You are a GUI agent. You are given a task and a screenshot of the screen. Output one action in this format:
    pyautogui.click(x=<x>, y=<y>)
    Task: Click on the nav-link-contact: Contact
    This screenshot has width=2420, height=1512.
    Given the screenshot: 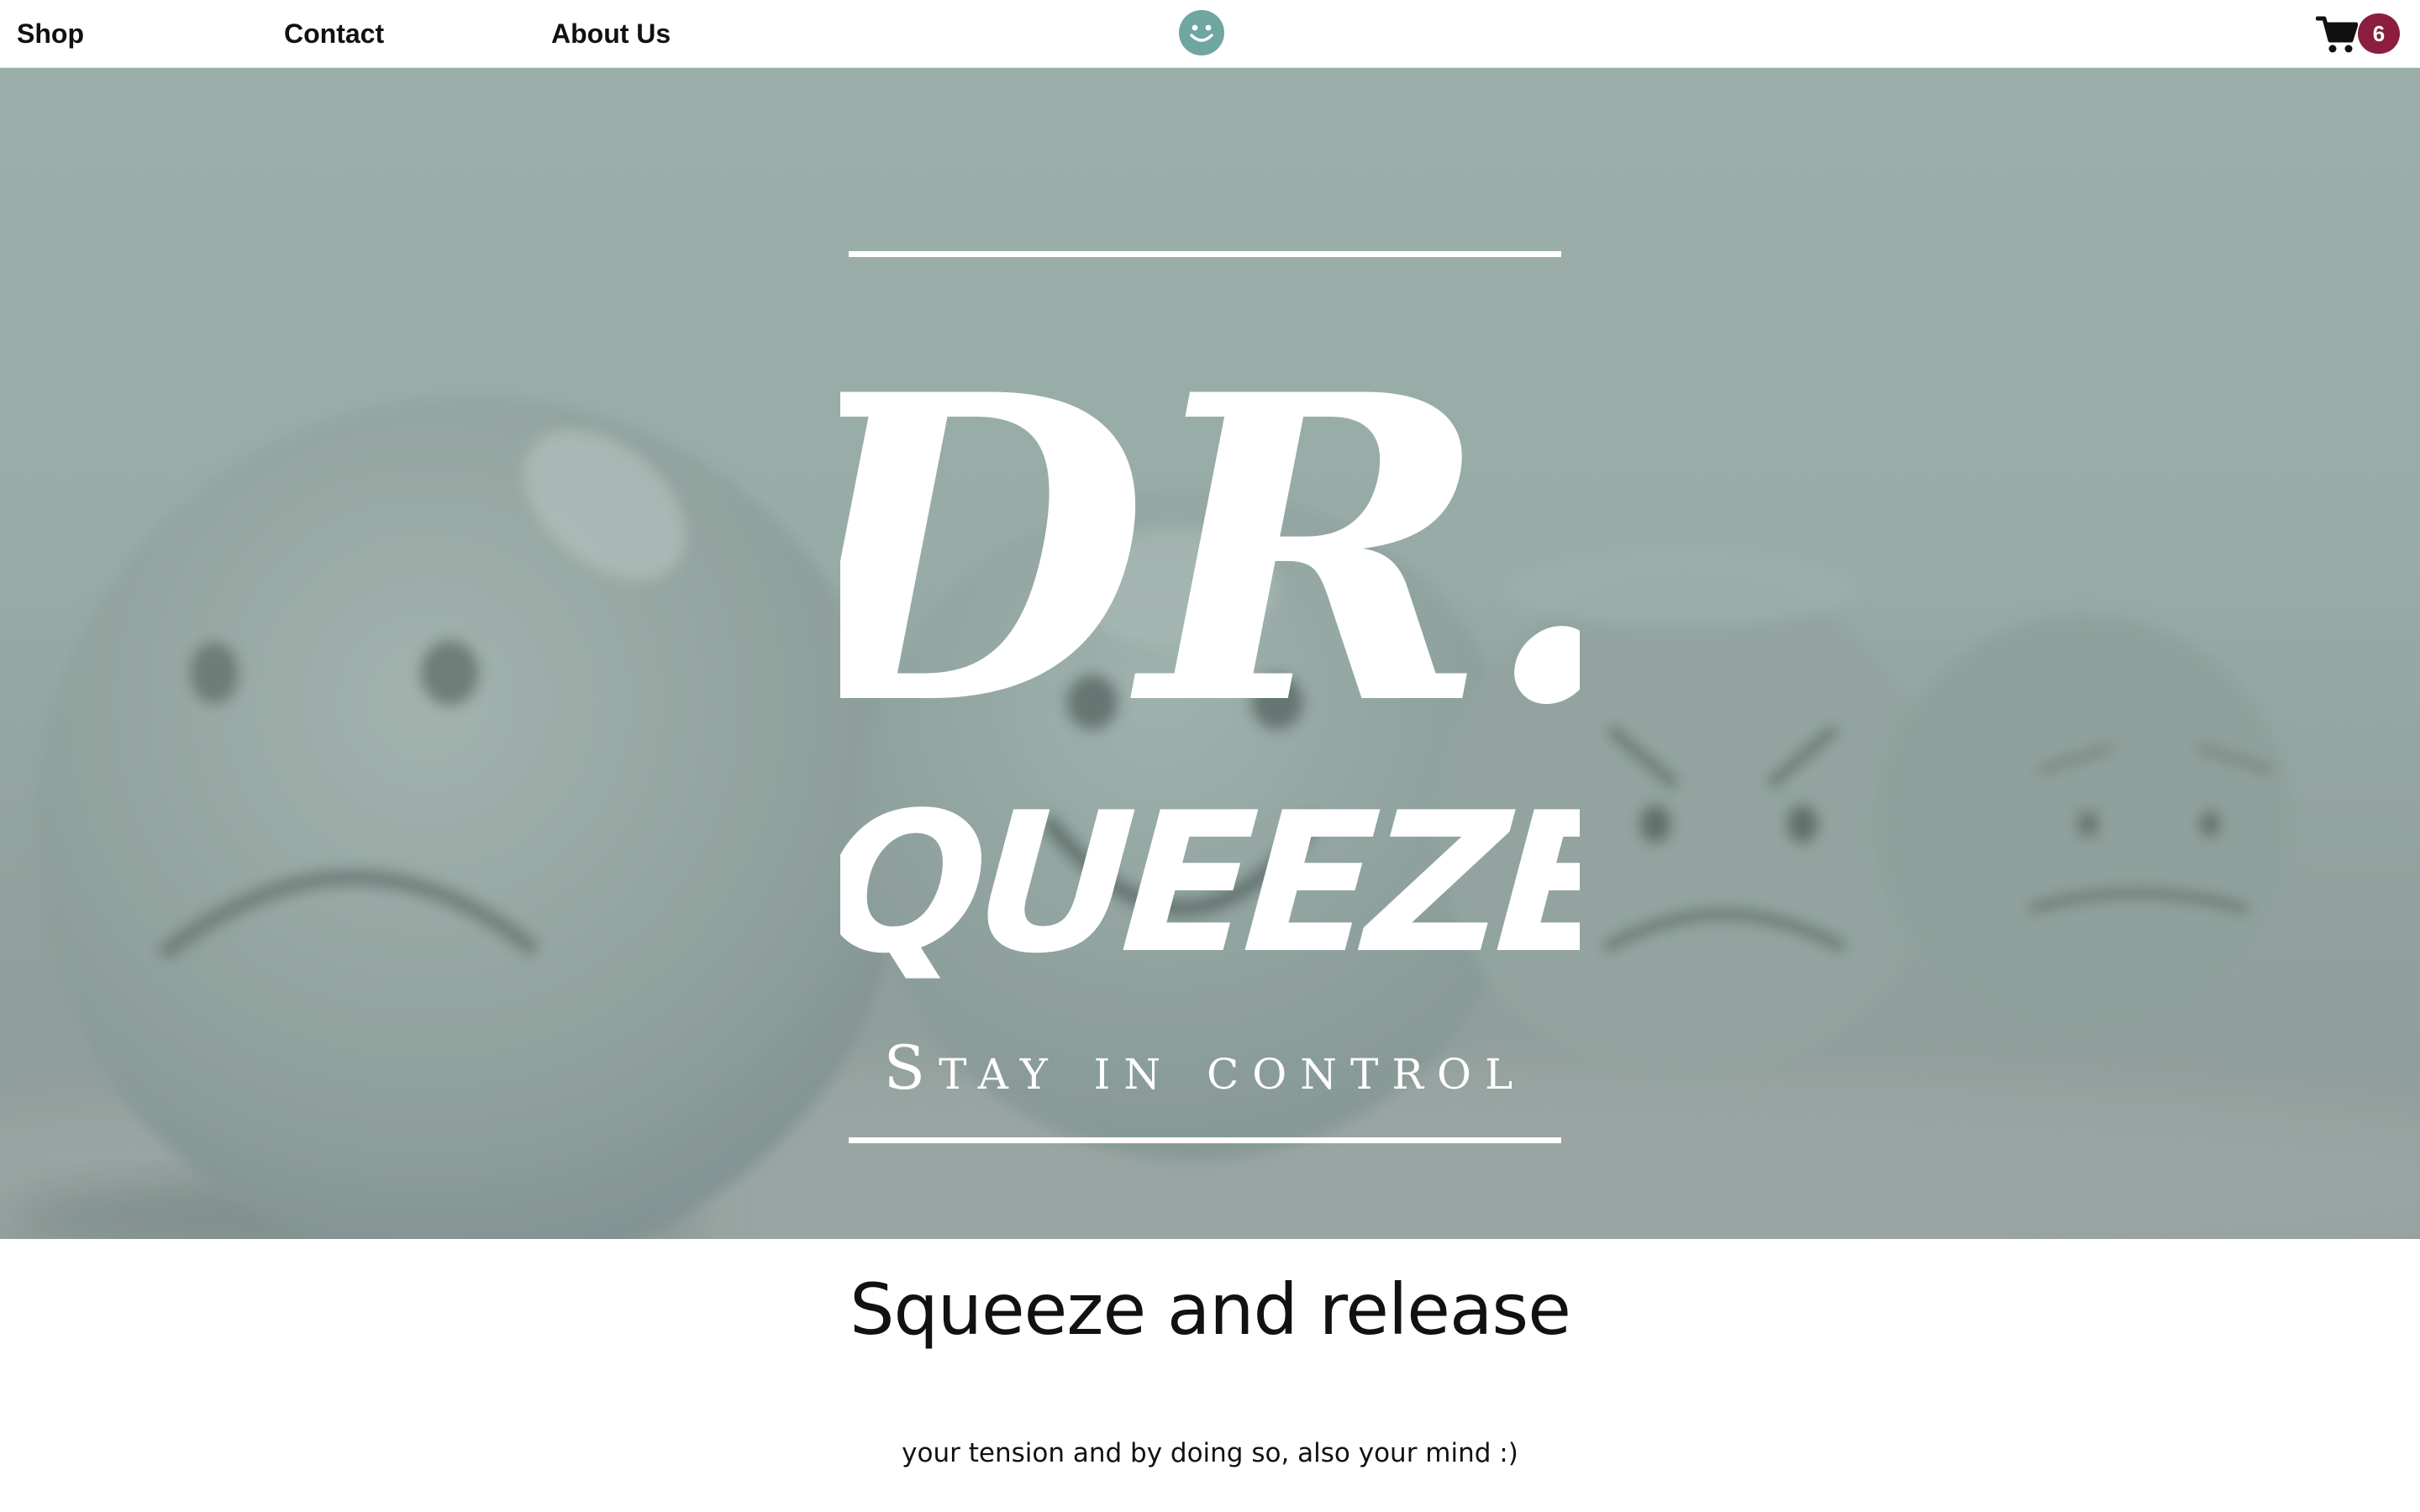 What is the action you would take?
    pyautogui.click(x=334, y=33)
    